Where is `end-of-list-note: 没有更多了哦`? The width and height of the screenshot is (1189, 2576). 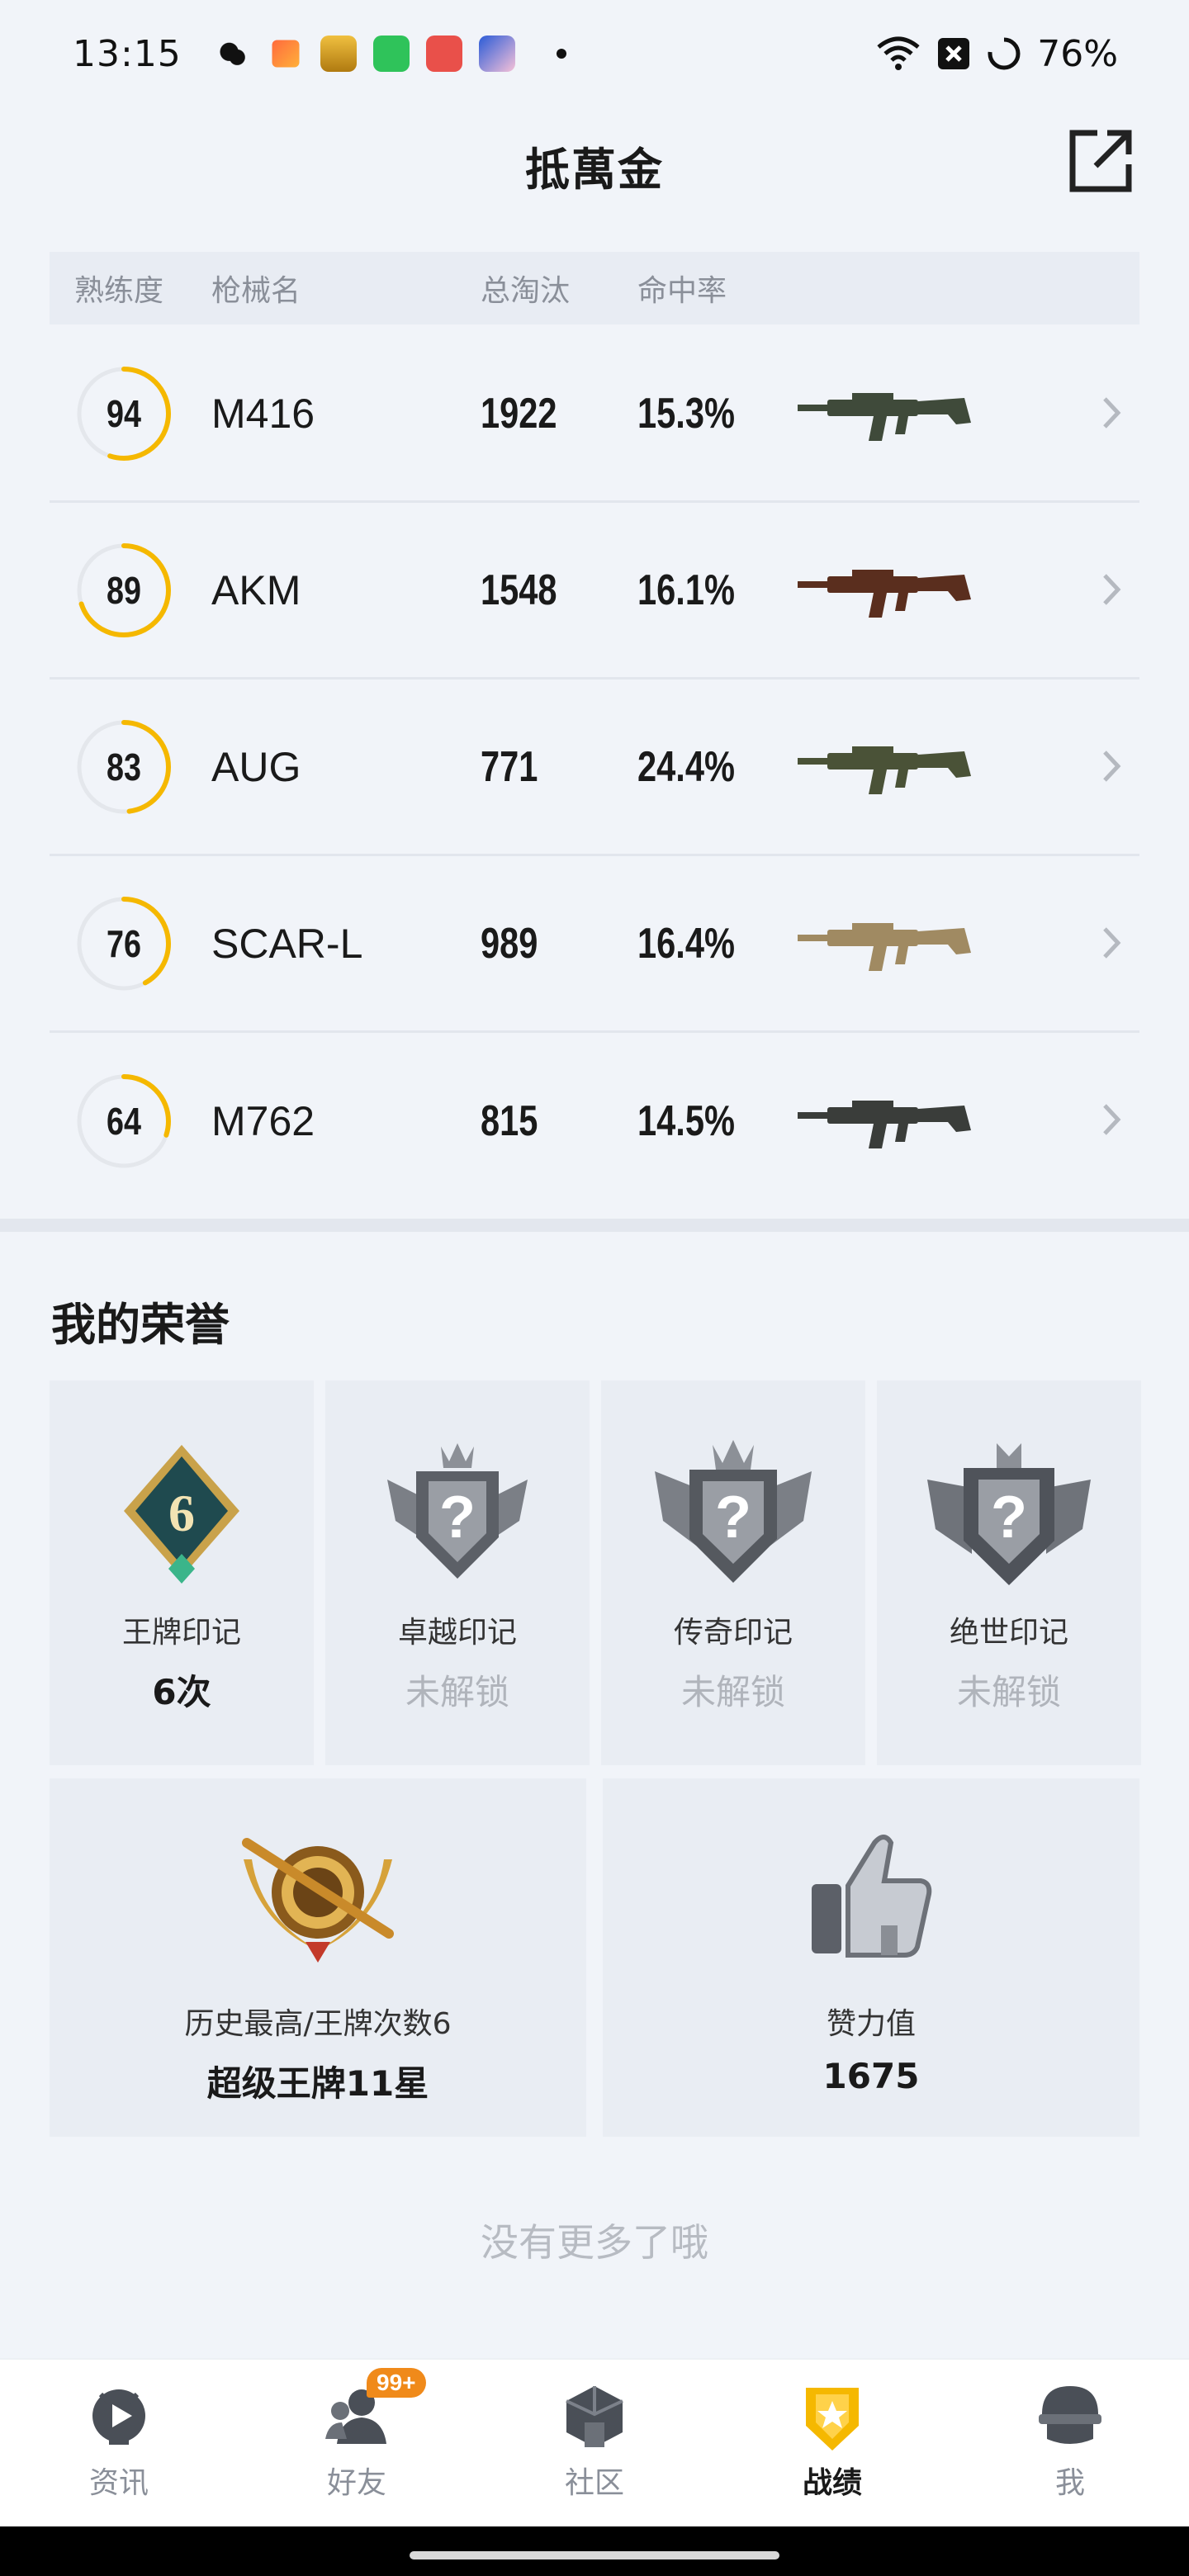 end-of-list-note: 没有更多了哦 is located at coordinates (594, 2242).